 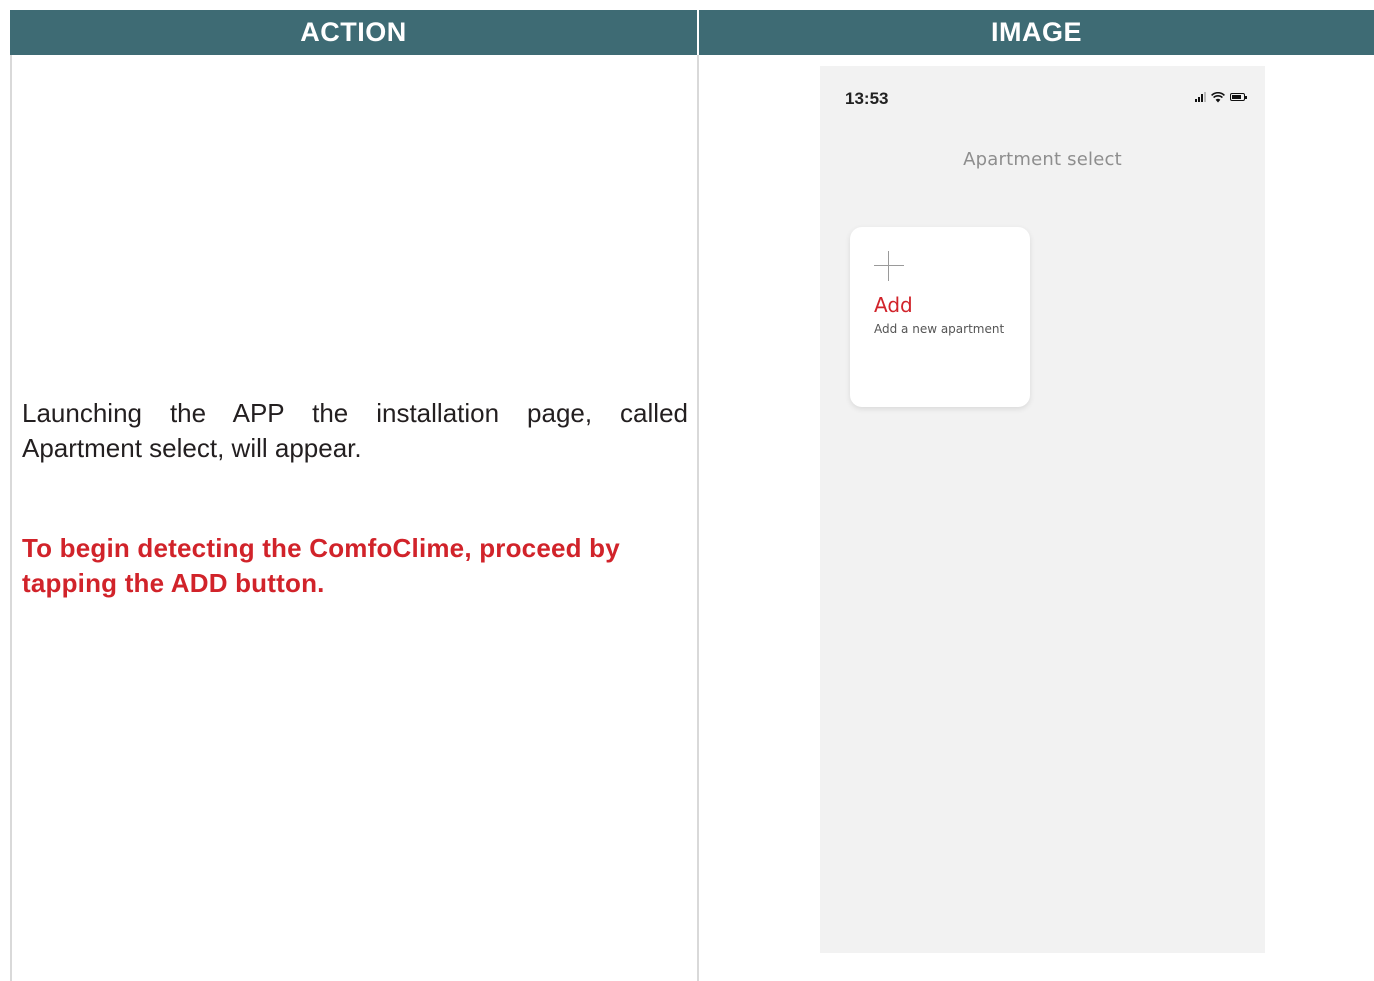 I want to click on header-image: IMAGE, so click(x=1036, y=32).